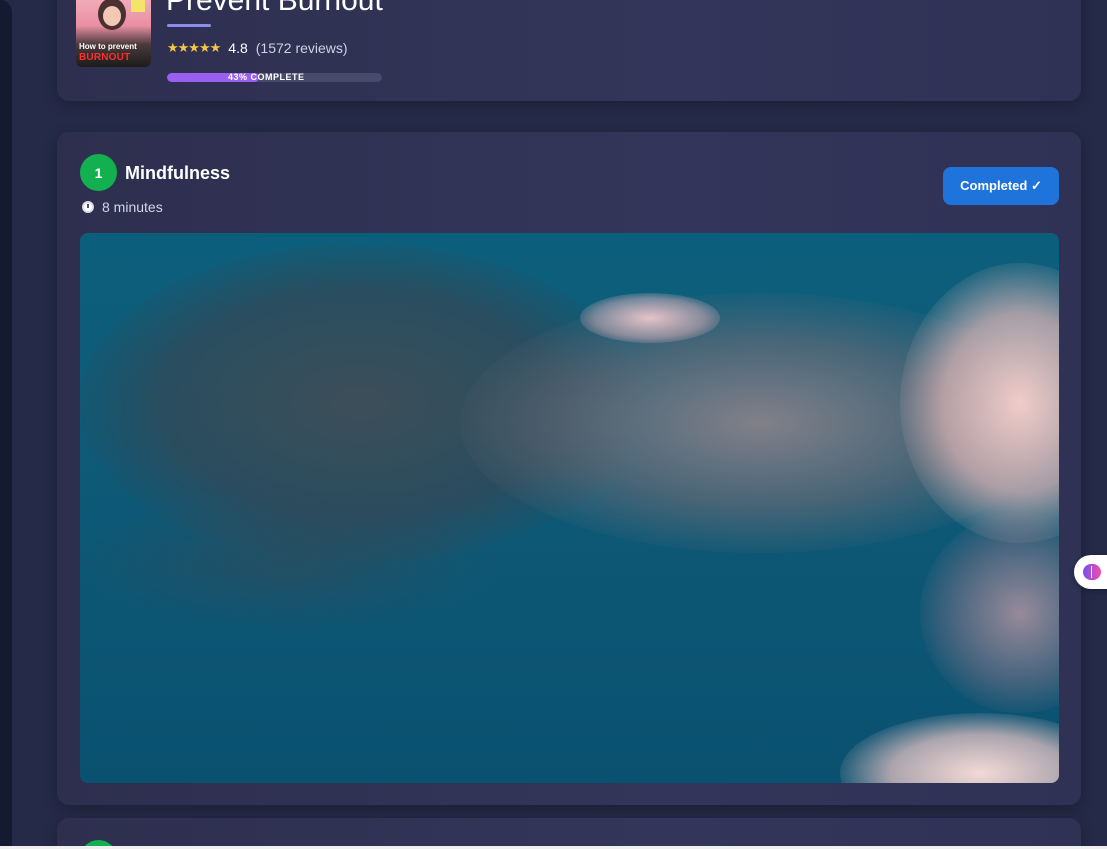 The image size is (1107, 849). Describe the element at coordinates (238, 48) in the screenshot. I see `rating-value: 4.8` at that location.